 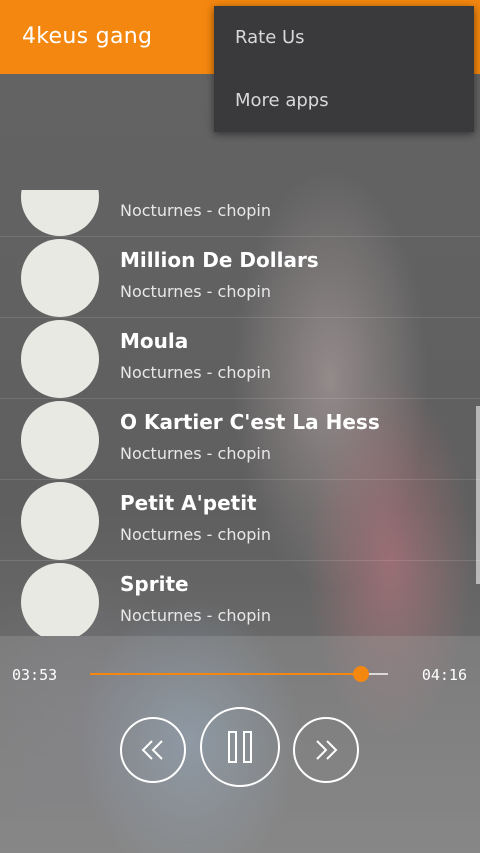 I want to click on rewind-icon, so click(x=152, y=750).